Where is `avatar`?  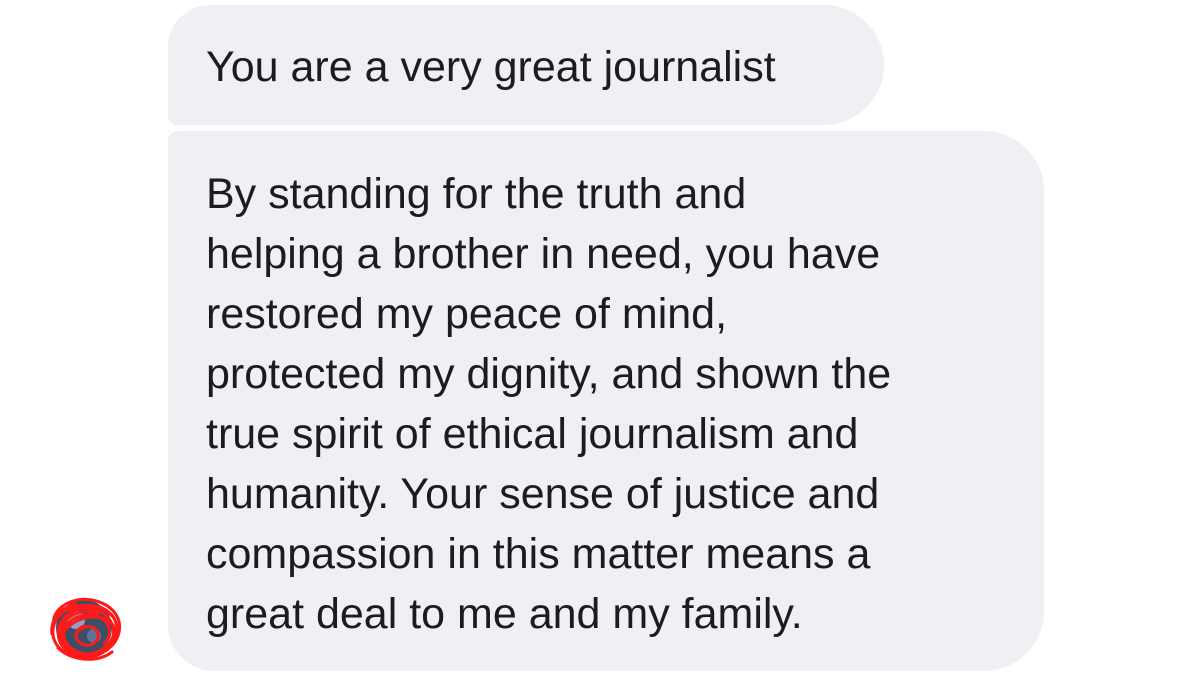
avatar is located at coordinates (85, 630).